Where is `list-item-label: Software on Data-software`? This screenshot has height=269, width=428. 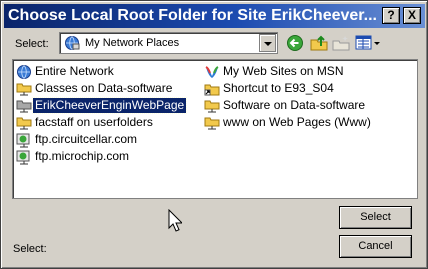
list-item-label: Software on Data-software is located at coordinates (294, 105).